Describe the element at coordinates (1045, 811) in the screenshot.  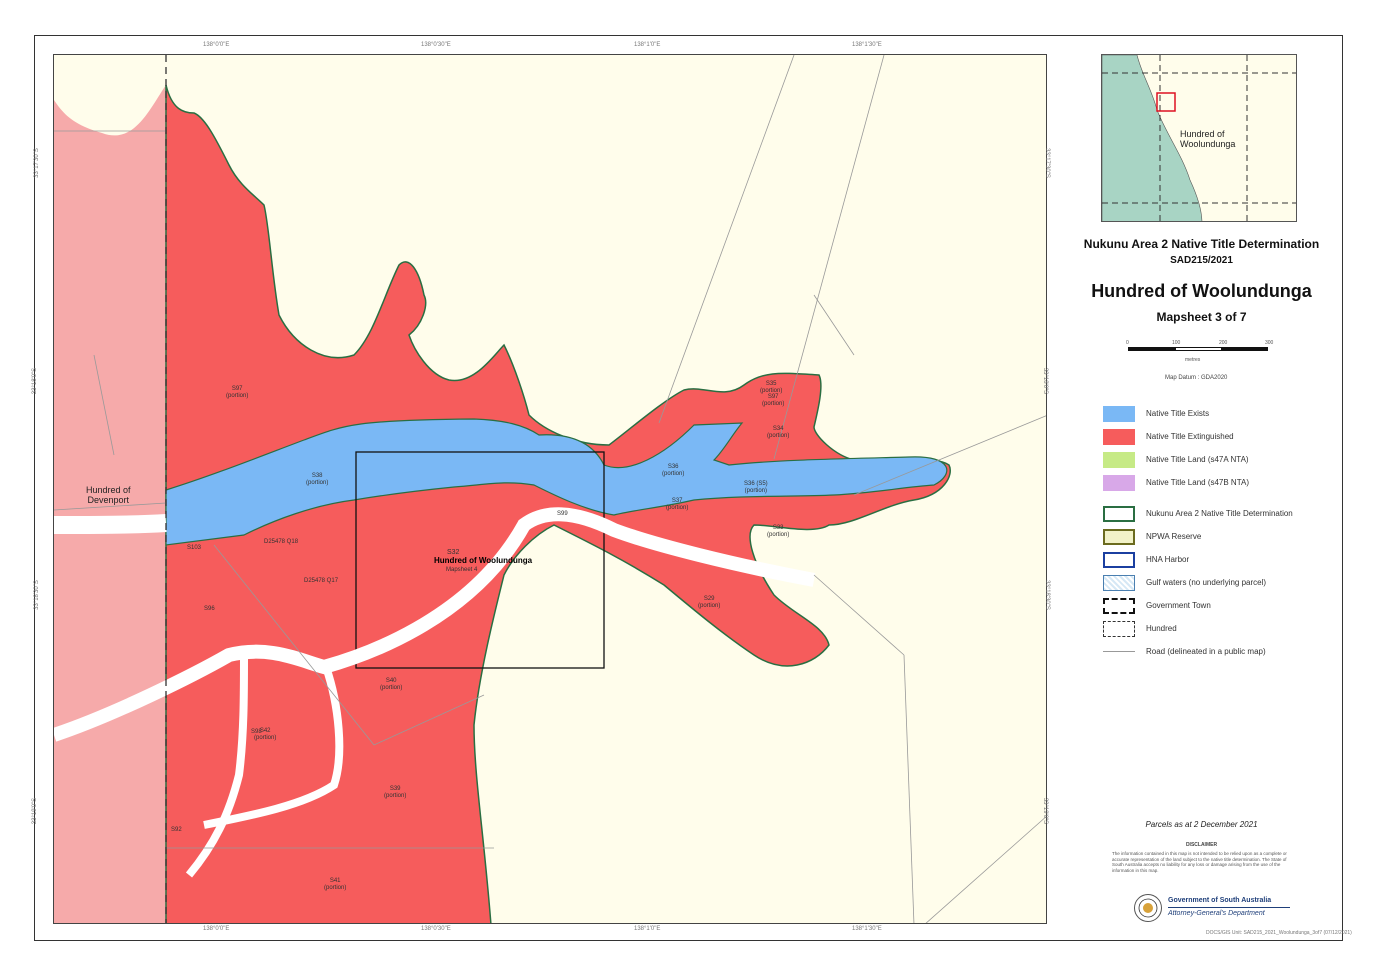
I see `grid-right-3: 33°19'0"S` at that location.